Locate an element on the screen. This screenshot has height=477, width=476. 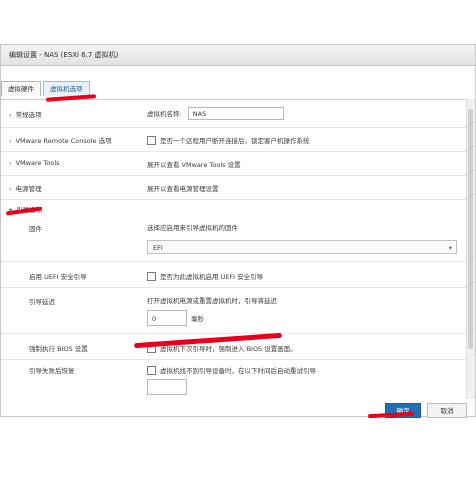
power-management-desc: 展开以查看电源管理设置 is located at coordinates (183, 189).